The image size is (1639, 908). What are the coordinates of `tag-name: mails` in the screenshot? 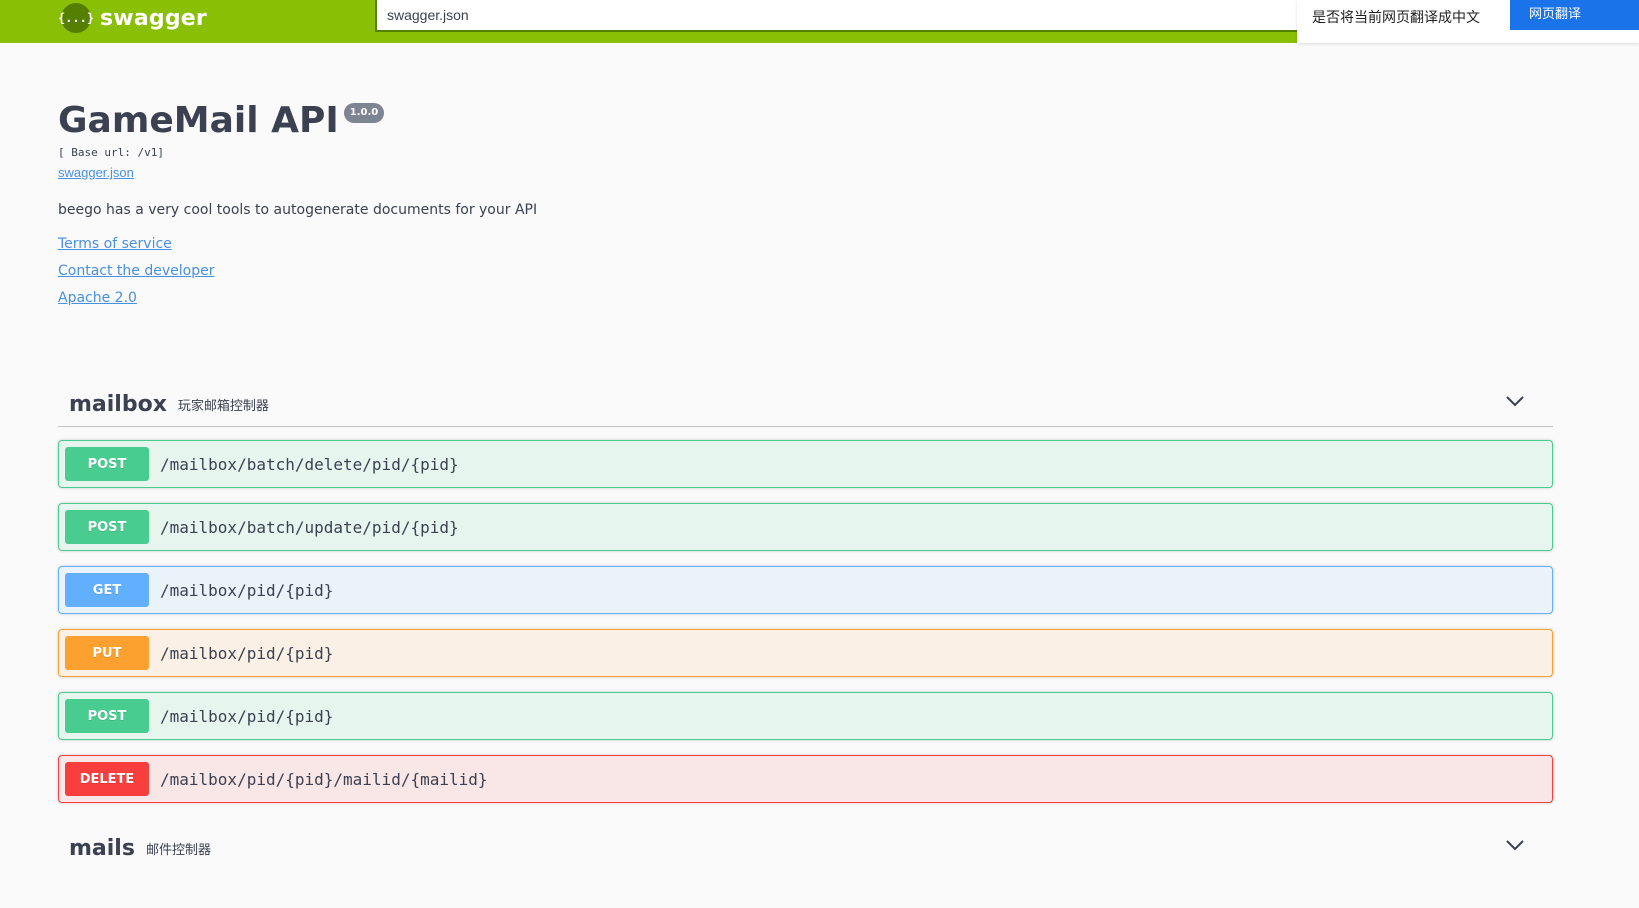 It's located at (102, 848).